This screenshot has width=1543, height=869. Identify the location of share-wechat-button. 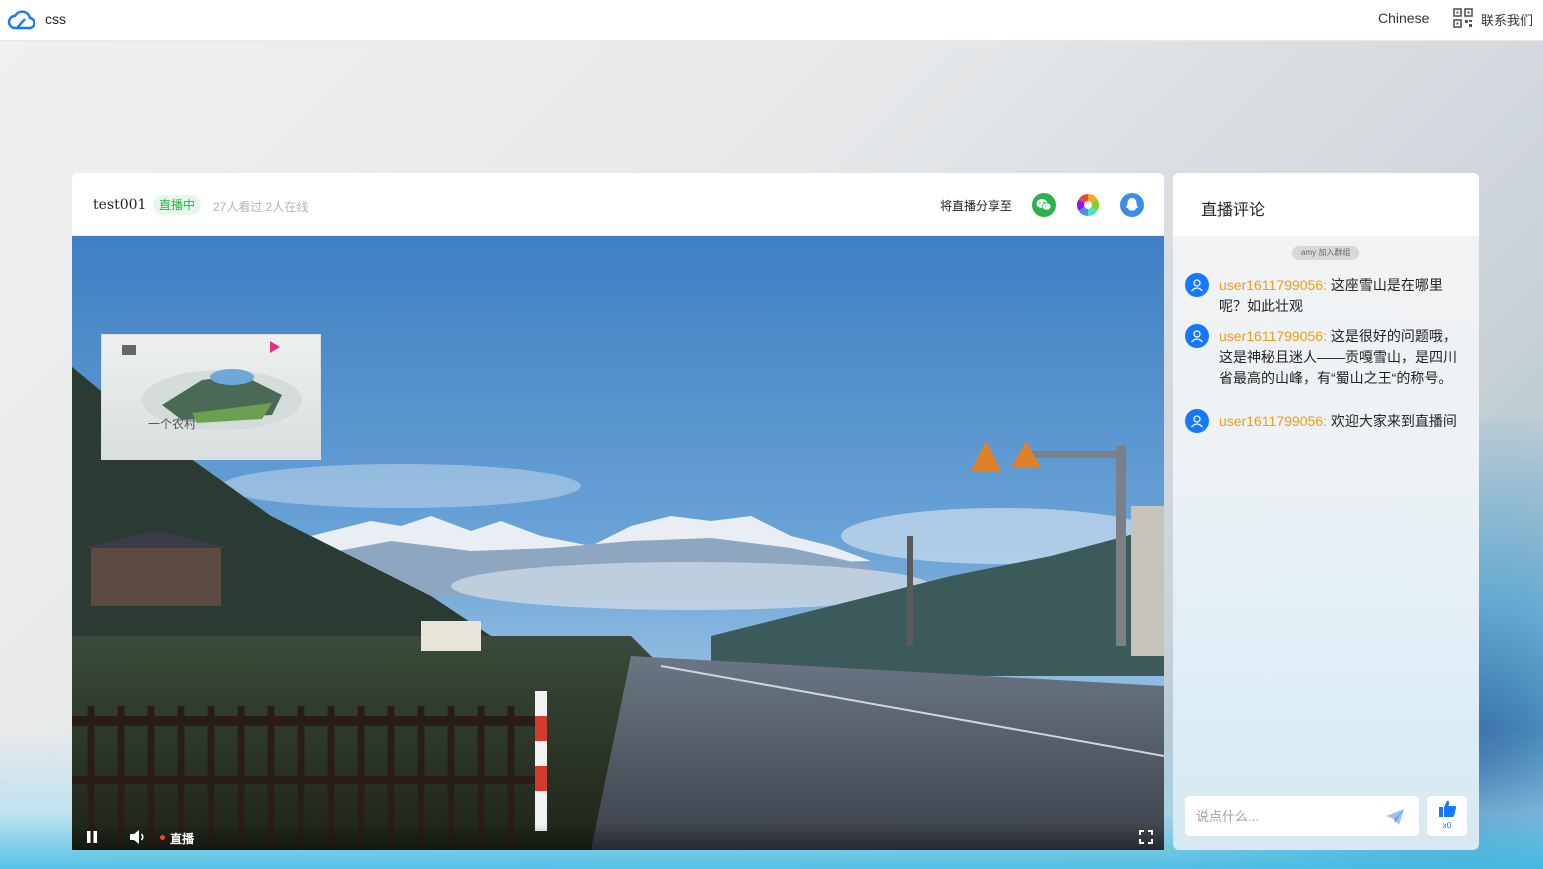
(1044, 205).